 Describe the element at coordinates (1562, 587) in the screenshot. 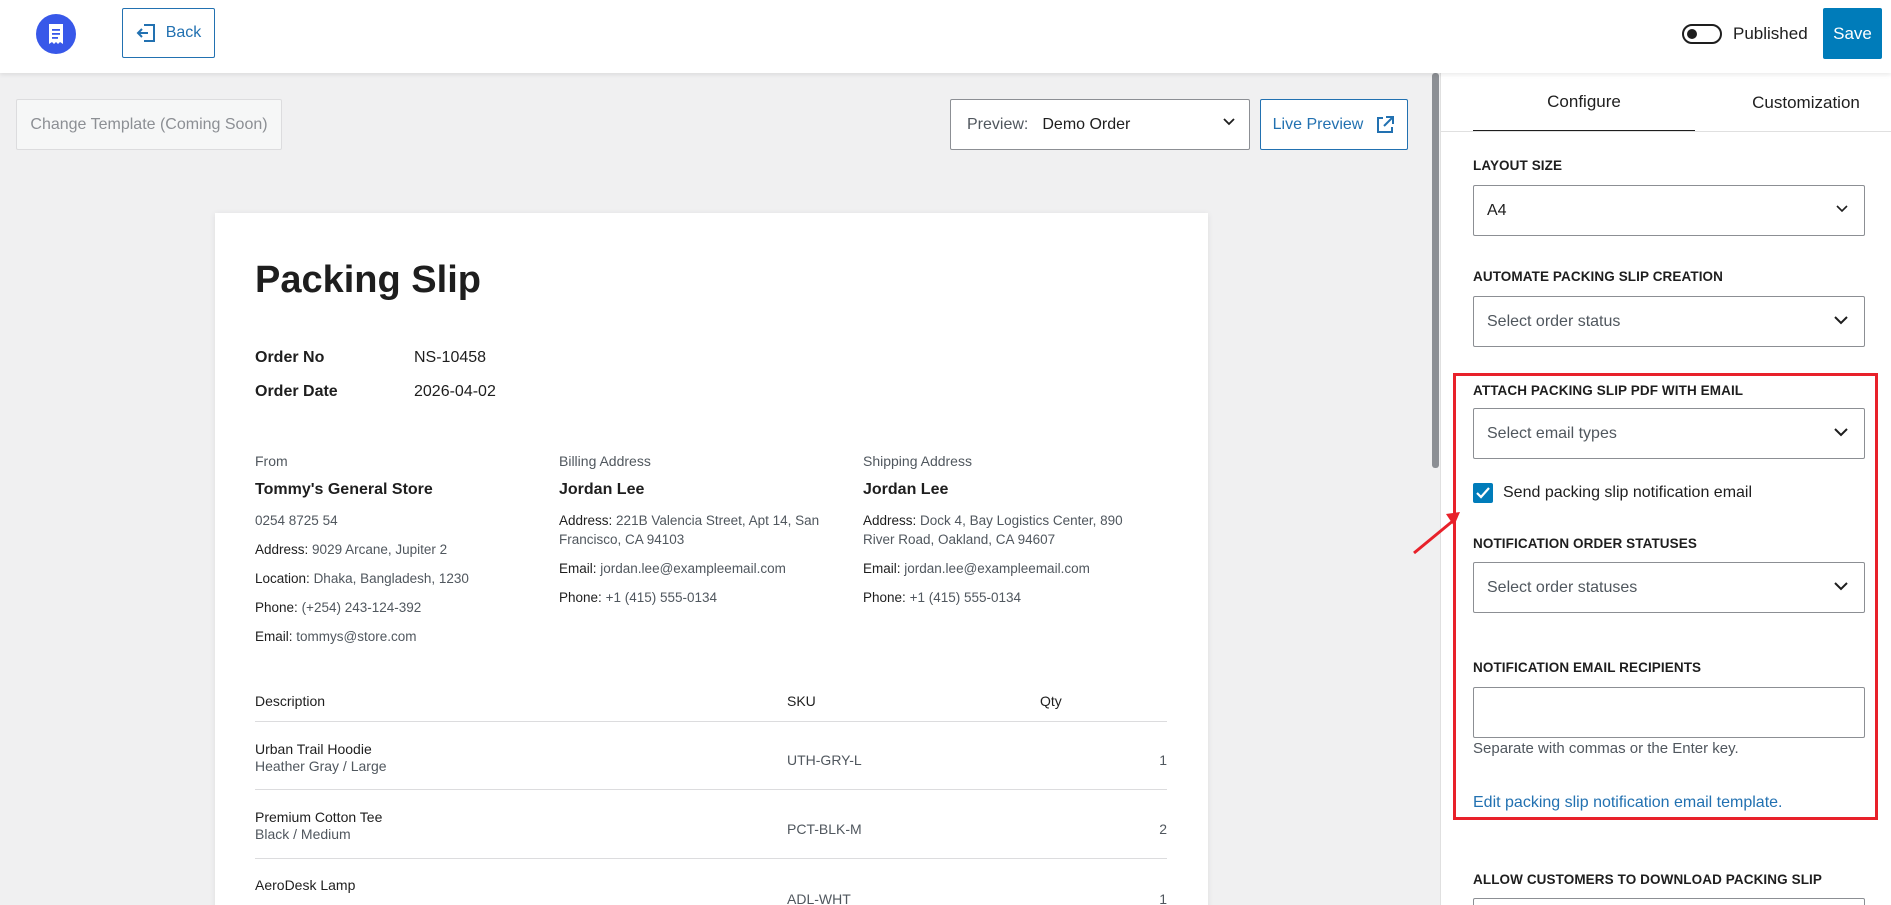

I see `notification-statuses-placeholder: Select order statuses` at that location.